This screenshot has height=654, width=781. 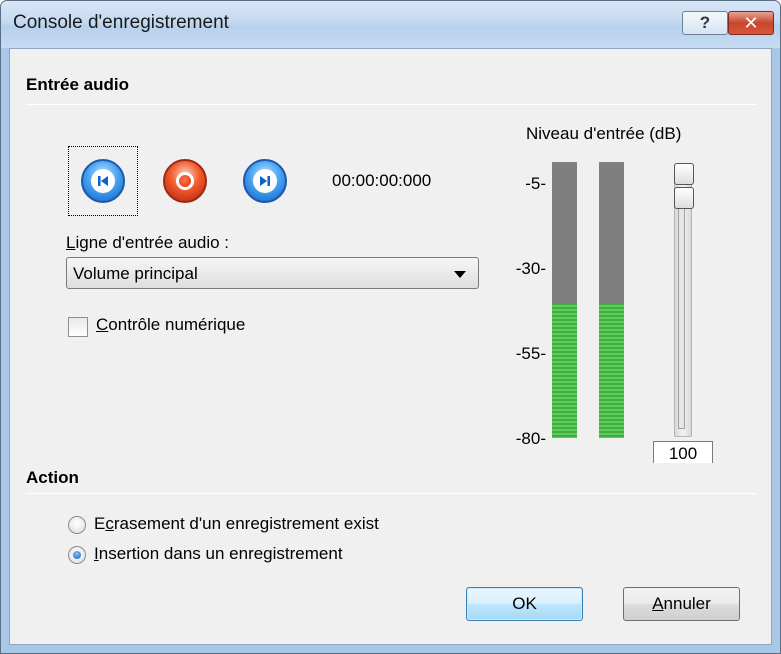 I want to click on audio-input-section-title: Entrée audio, so click(x=77, y=84).